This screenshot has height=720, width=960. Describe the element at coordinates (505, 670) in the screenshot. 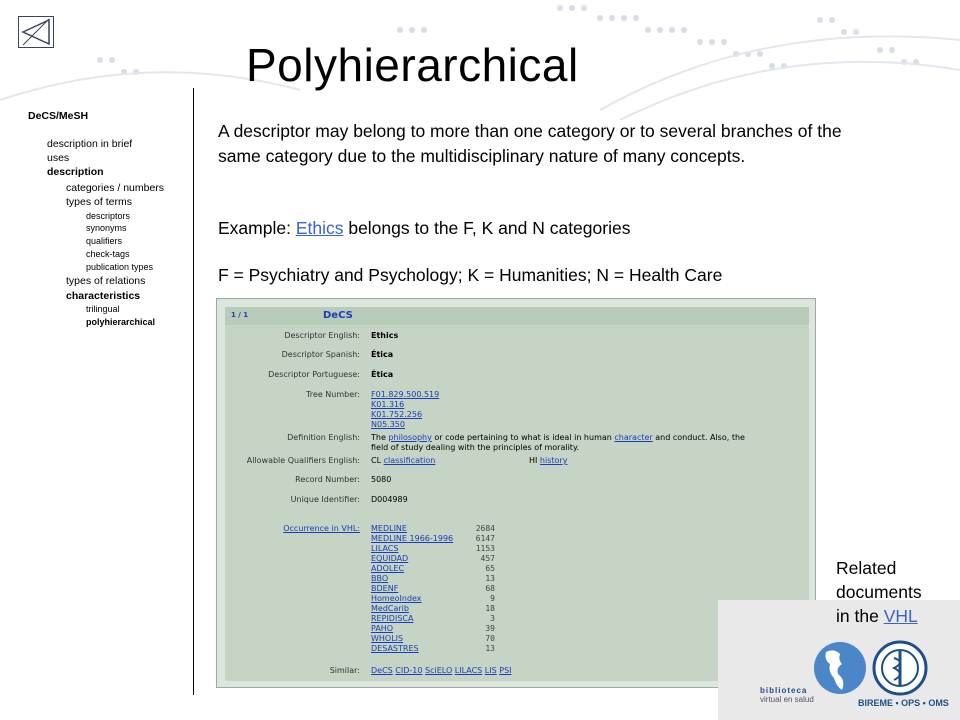

I see `similar-link-psi: PSI` at that location.